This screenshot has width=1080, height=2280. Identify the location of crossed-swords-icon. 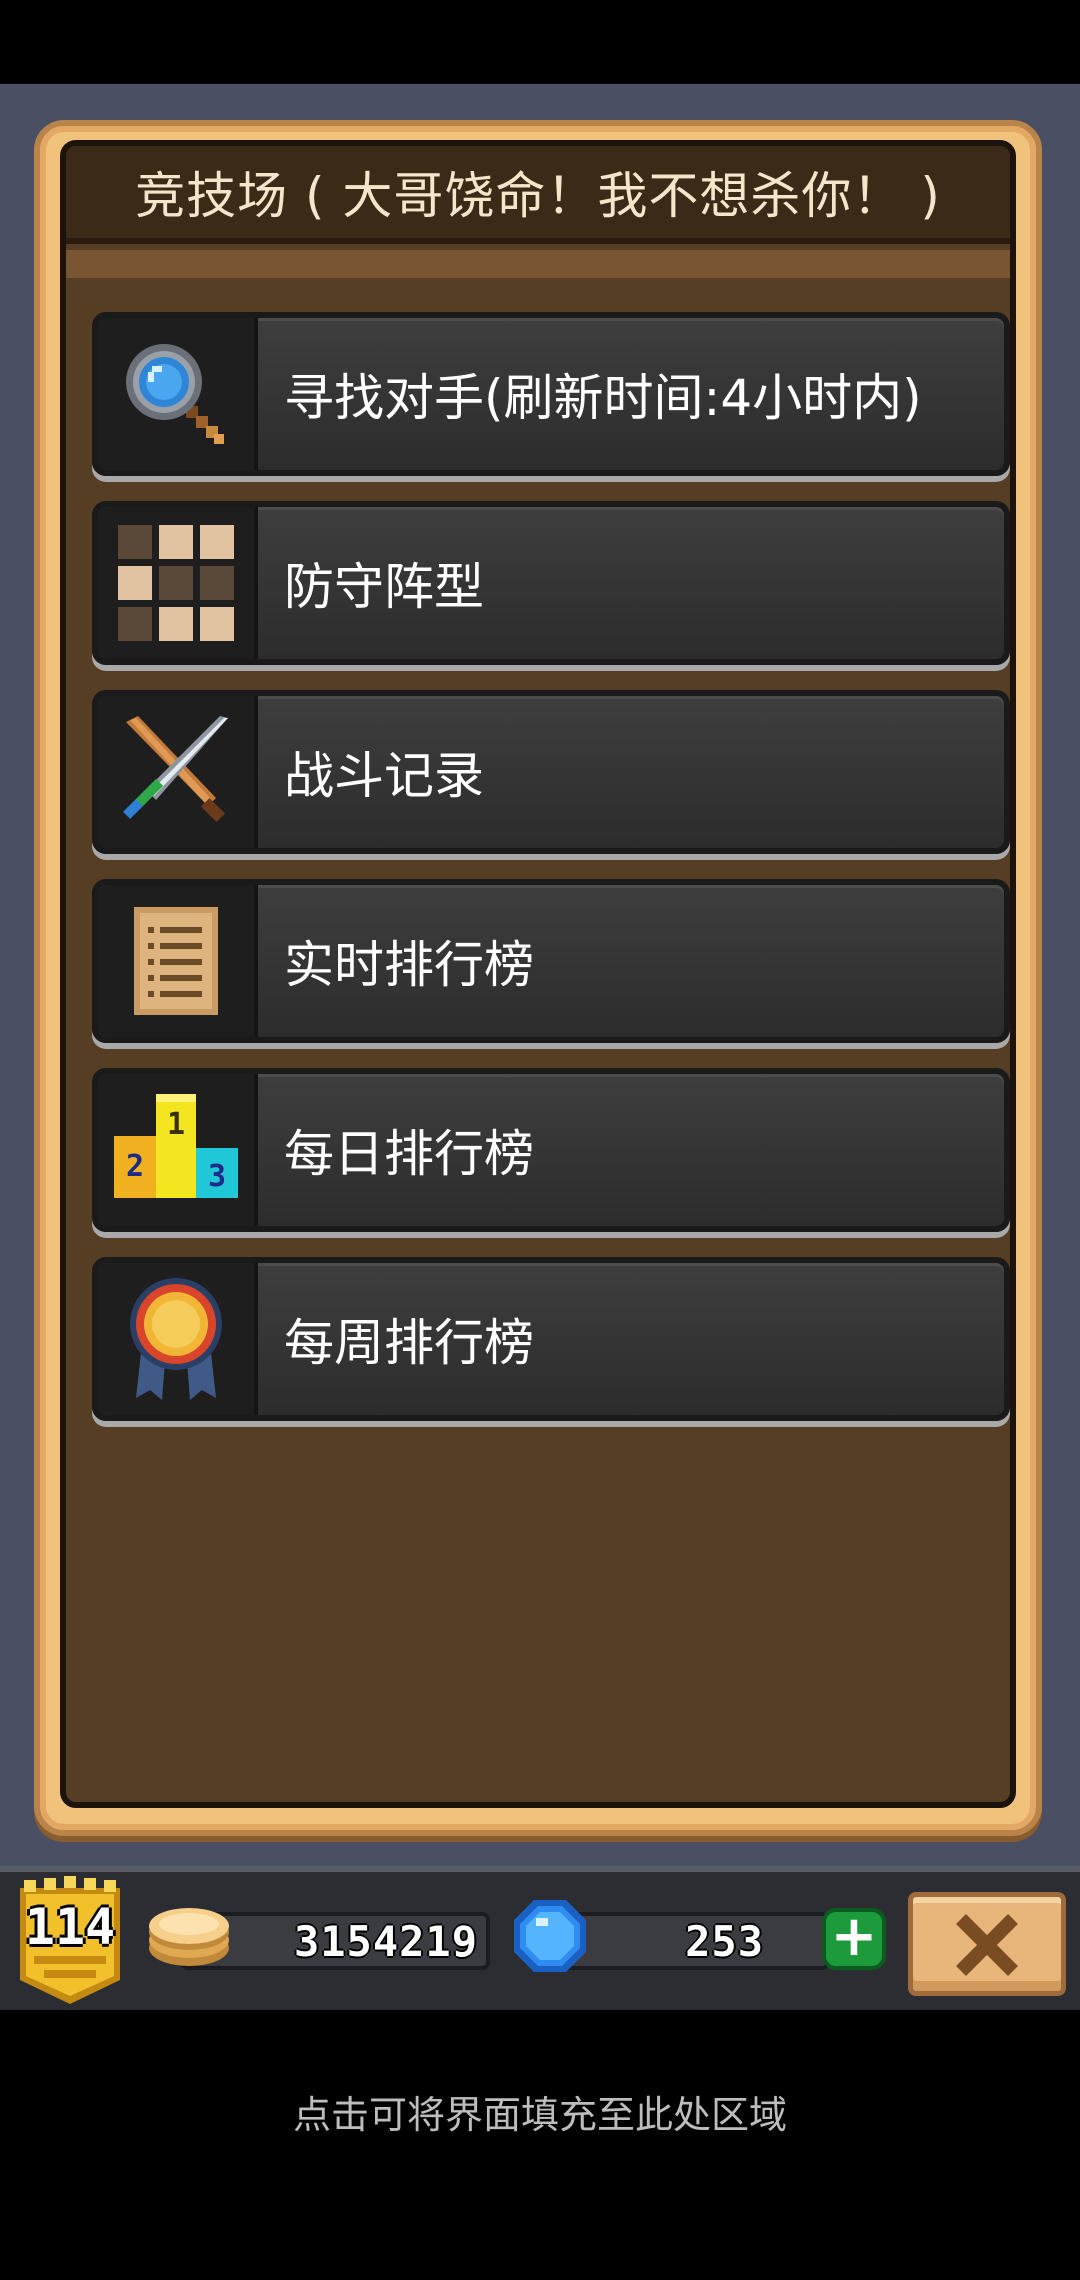
(175, 769).